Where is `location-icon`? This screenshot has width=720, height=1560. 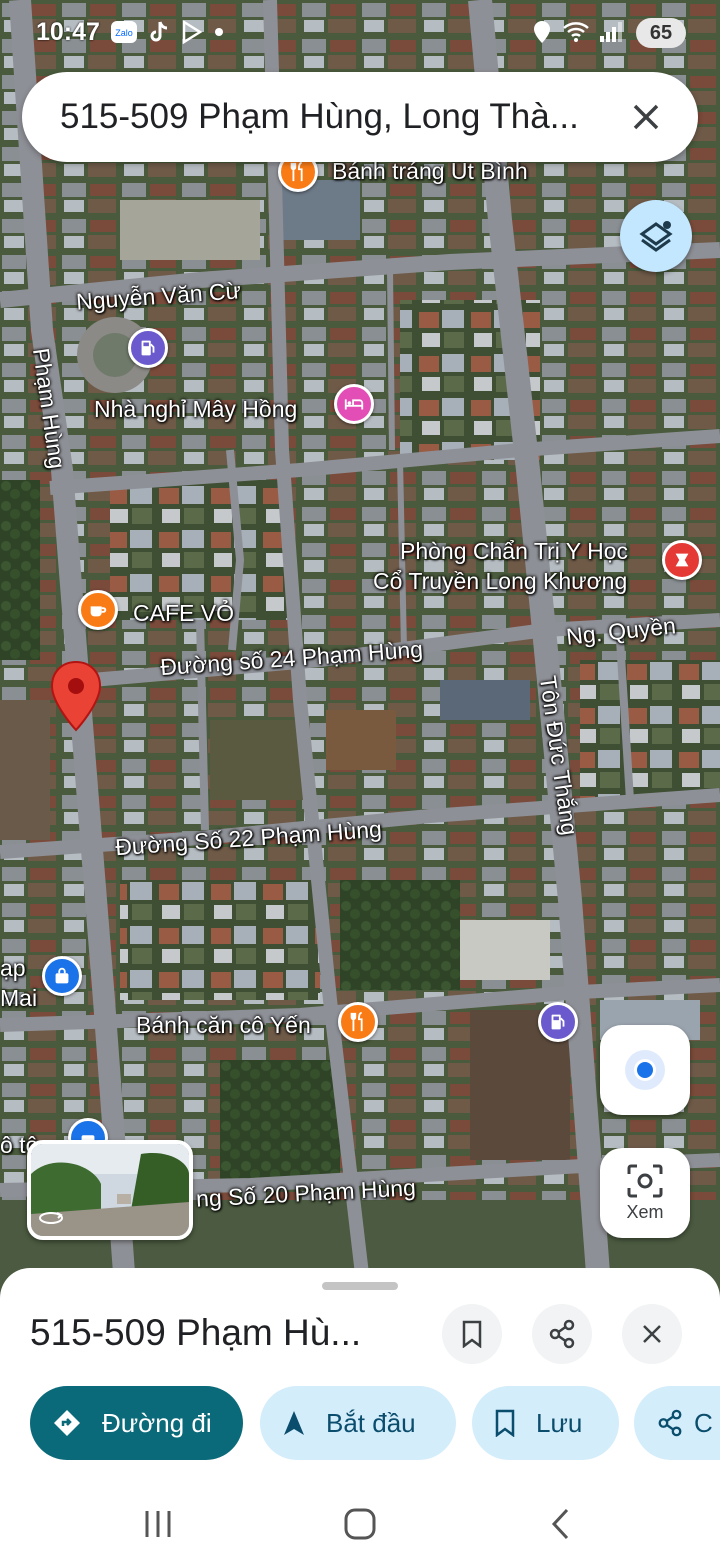
location-icon is located at coordinates (542, 32).